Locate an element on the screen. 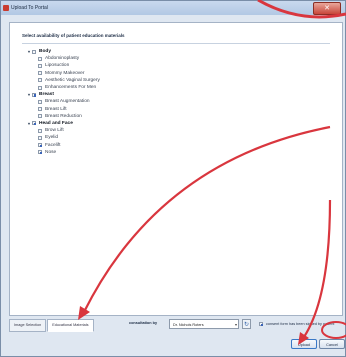 The width and height of the screenshot is (346, 357). refresh-icon: ↻ is located at coordinates (246, 325).